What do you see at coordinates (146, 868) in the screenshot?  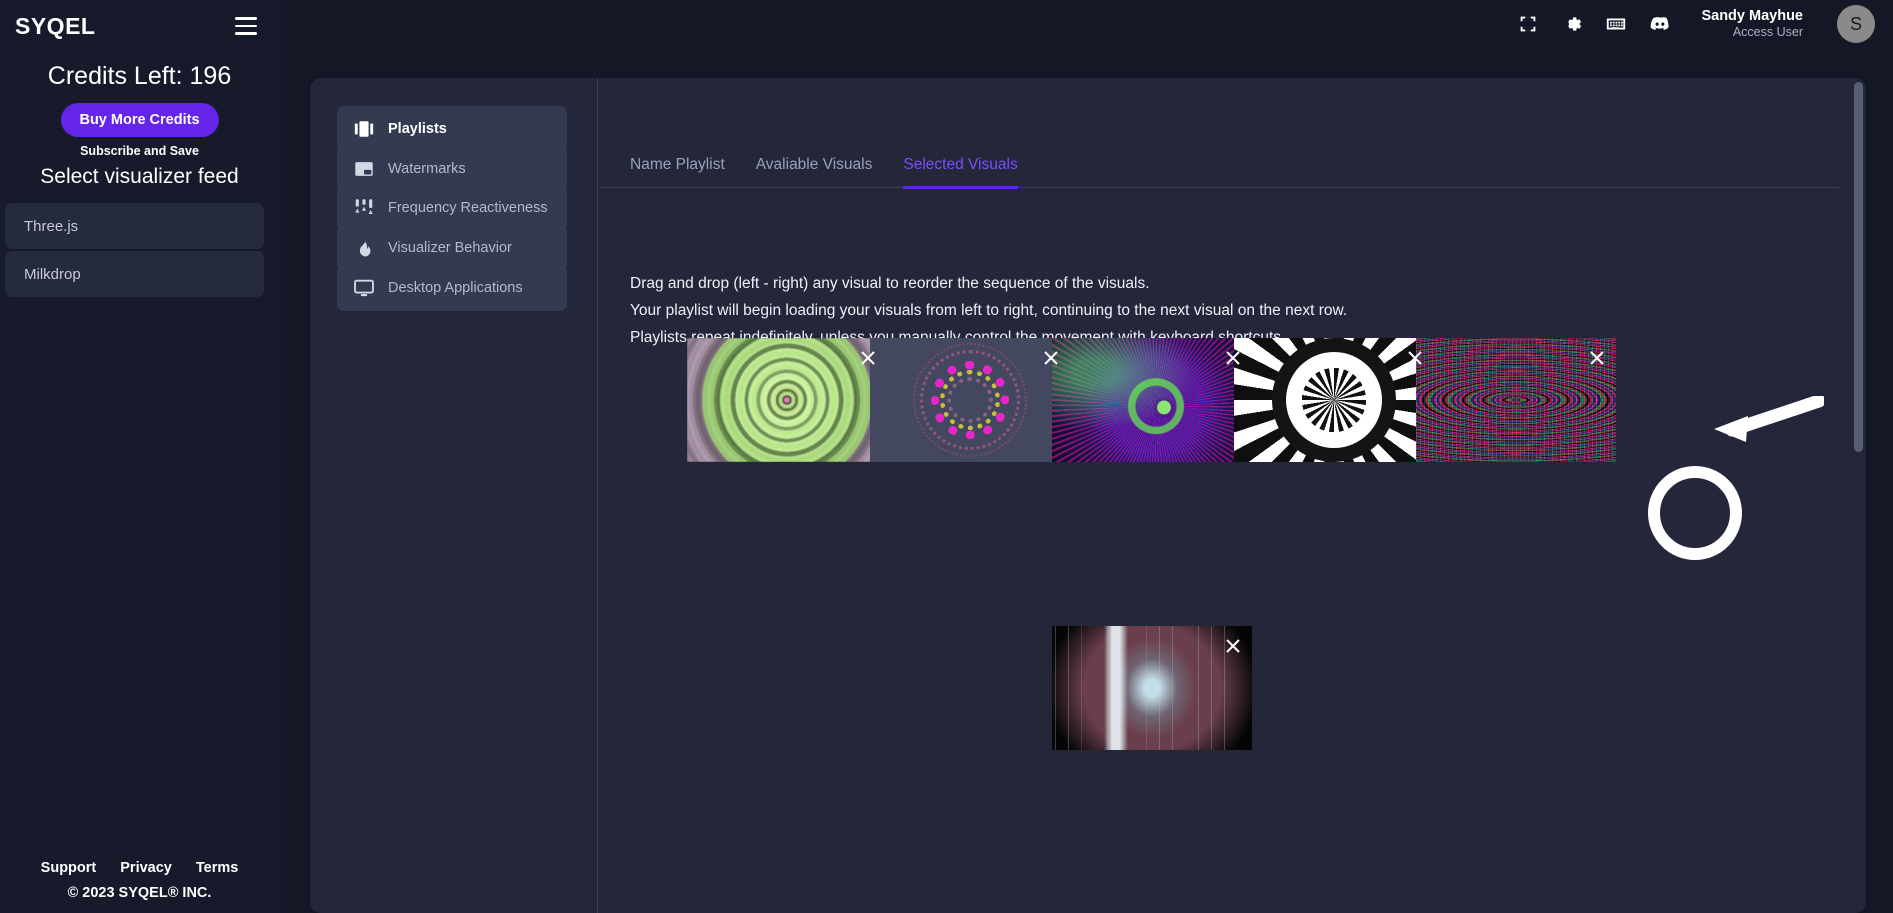 I see `footer-link-privacy: Privacy` at bounding box center [146, 868].